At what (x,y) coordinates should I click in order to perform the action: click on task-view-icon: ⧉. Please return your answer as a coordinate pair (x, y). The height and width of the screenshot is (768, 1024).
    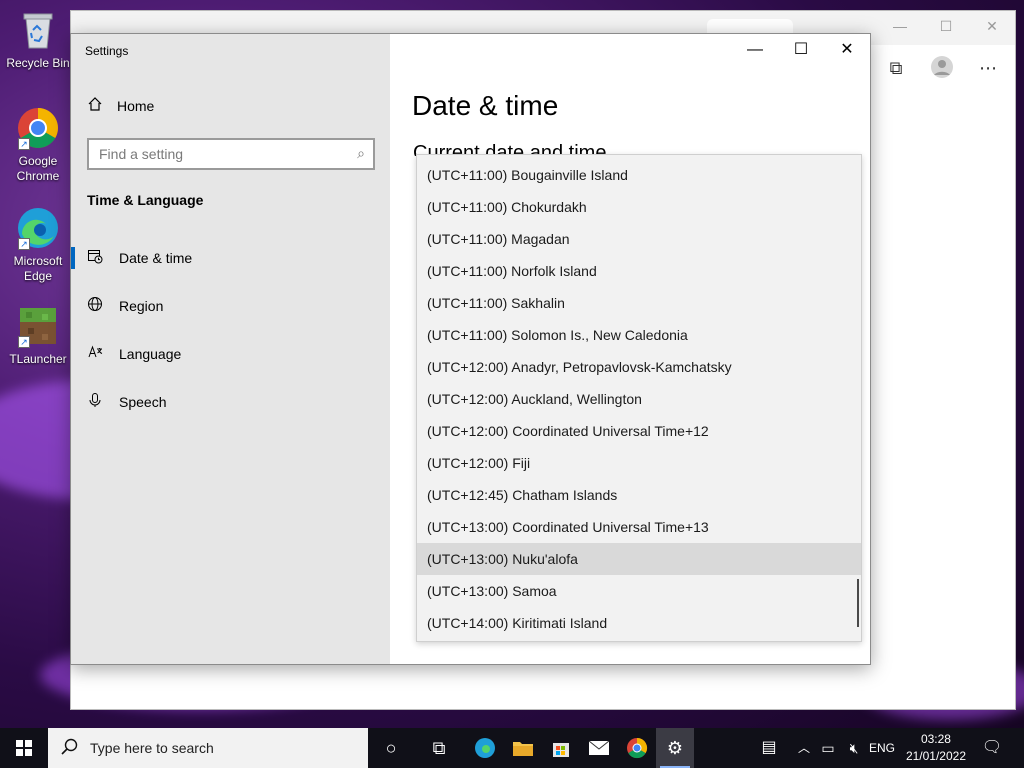
    Looking at the image, I should click on (439, 748).